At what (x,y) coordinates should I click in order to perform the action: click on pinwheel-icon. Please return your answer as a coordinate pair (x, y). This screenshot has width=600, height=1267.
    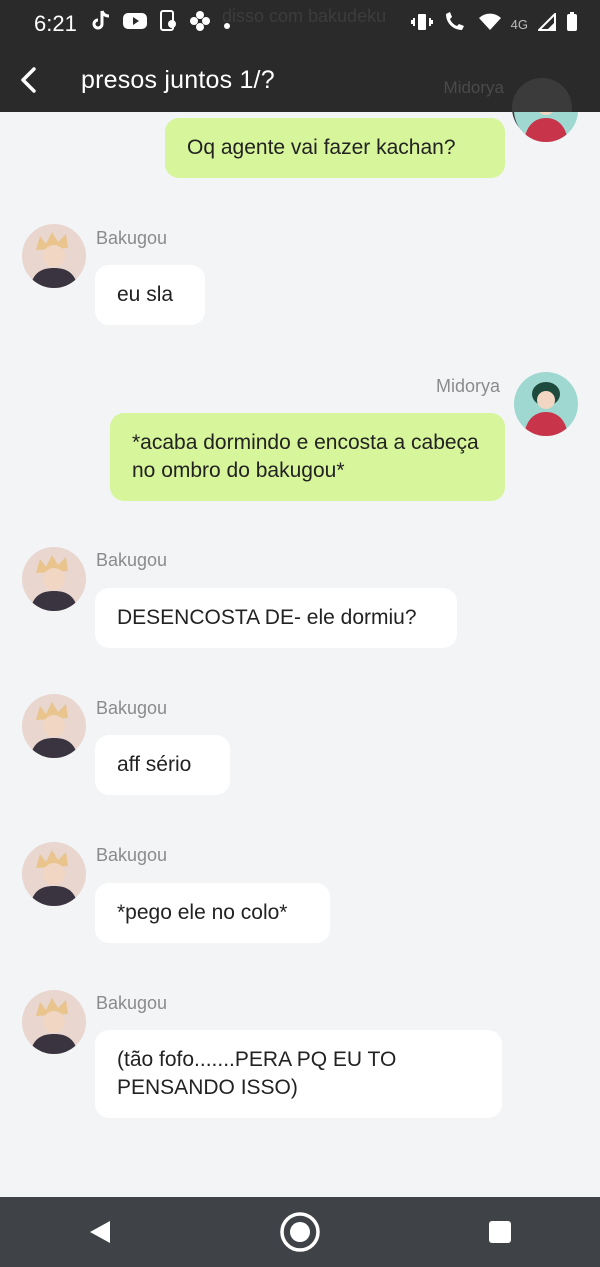
    Looking at the image, I should click on (200, 24).